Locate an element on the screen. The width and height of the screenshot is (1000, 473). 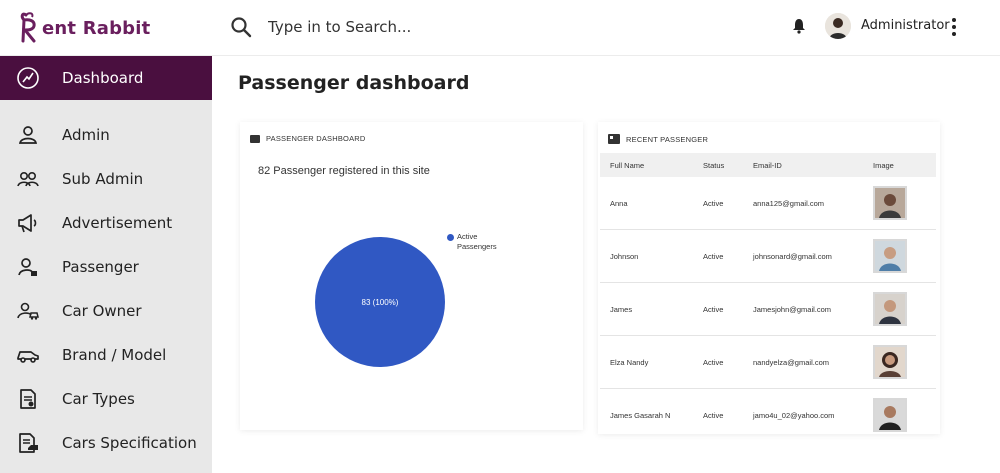
sidebar-item-passenger: Passenger is located at coordinates (106, 267).